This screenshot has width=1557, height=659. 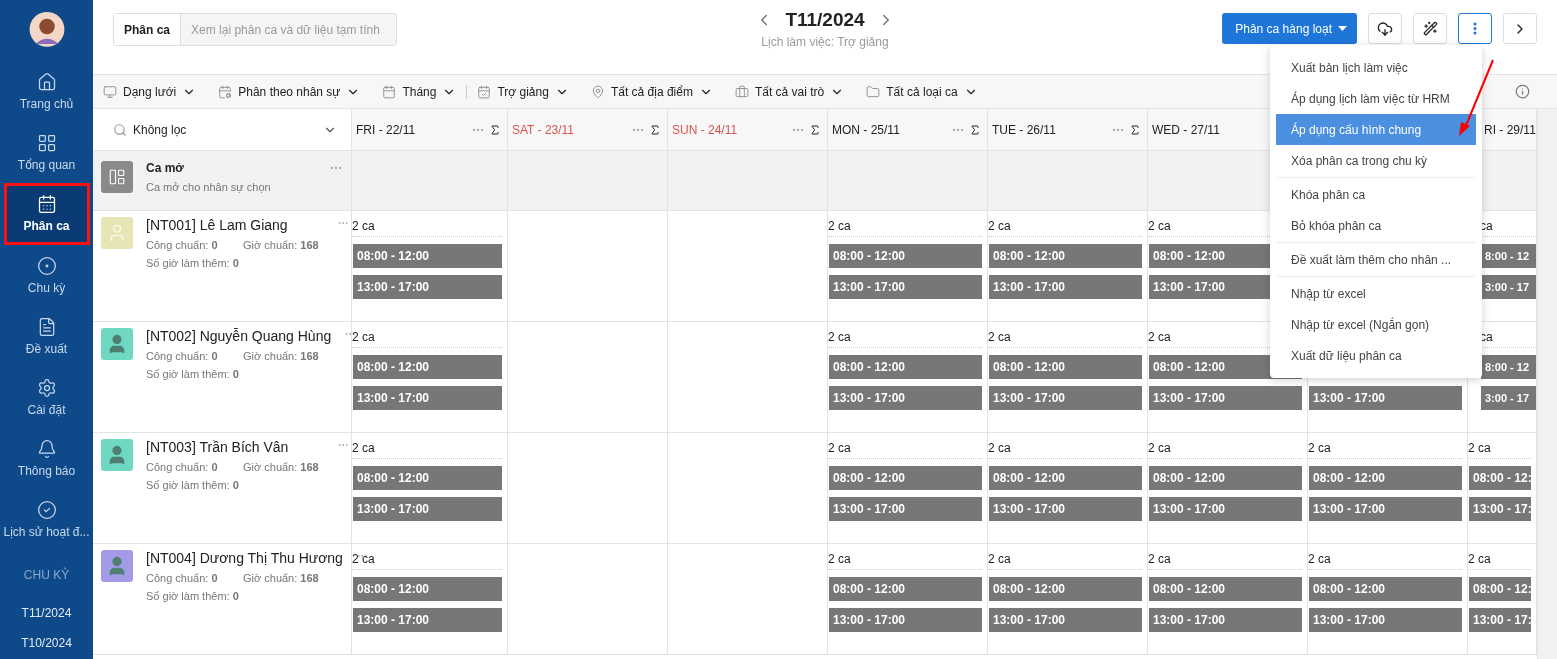 I want to click on day-label: TUE - 26/11, so click(x=1024, y=129).